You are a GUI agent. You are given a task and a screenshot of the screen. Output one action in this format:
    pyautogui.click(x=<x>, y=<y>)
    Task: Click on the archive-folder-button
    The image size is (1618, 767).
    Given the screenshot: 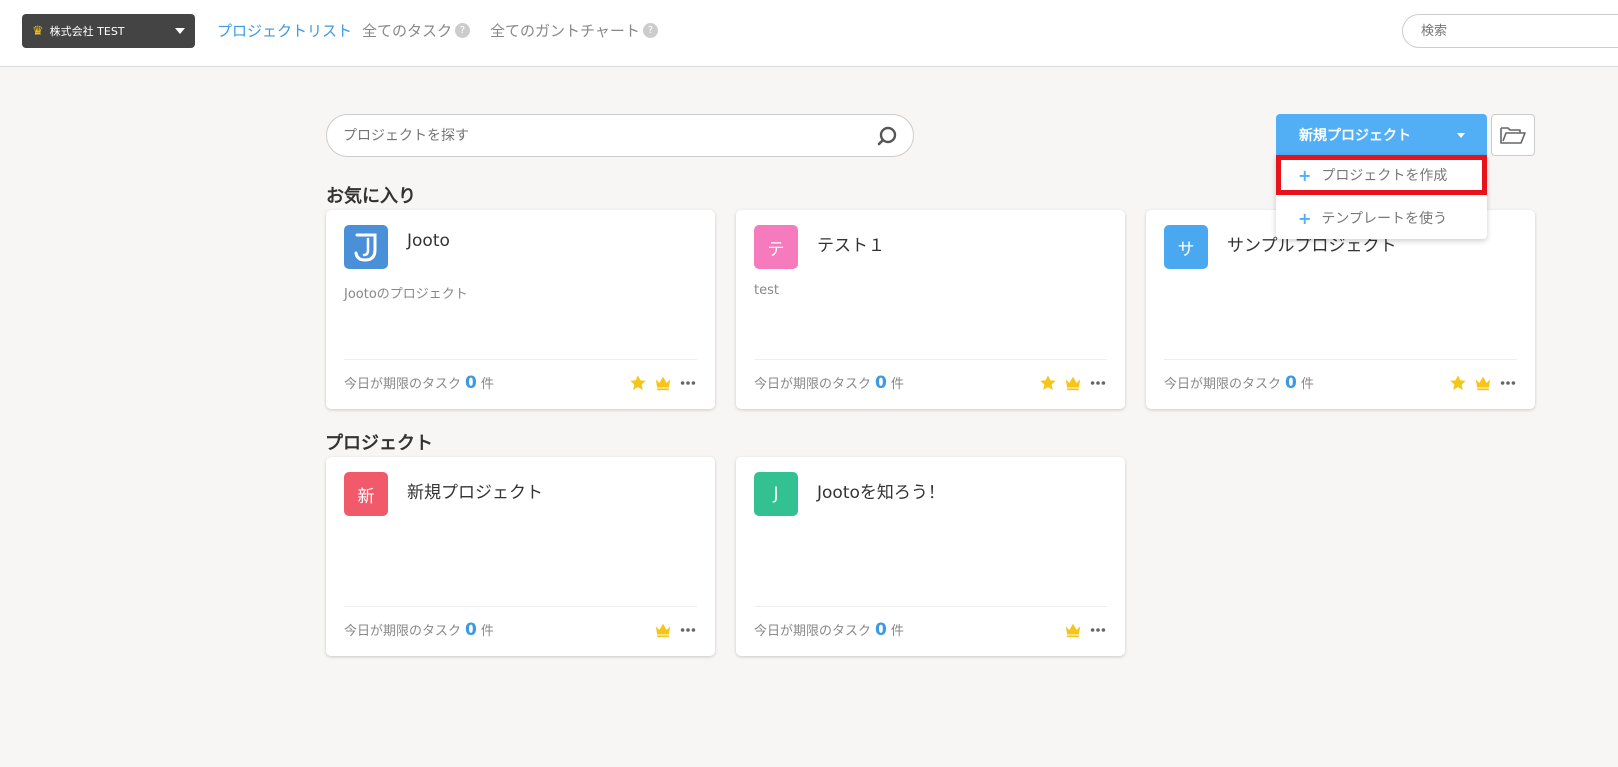 What is the action you would take?
    pyautogui.click(x=1513, y=135)
    